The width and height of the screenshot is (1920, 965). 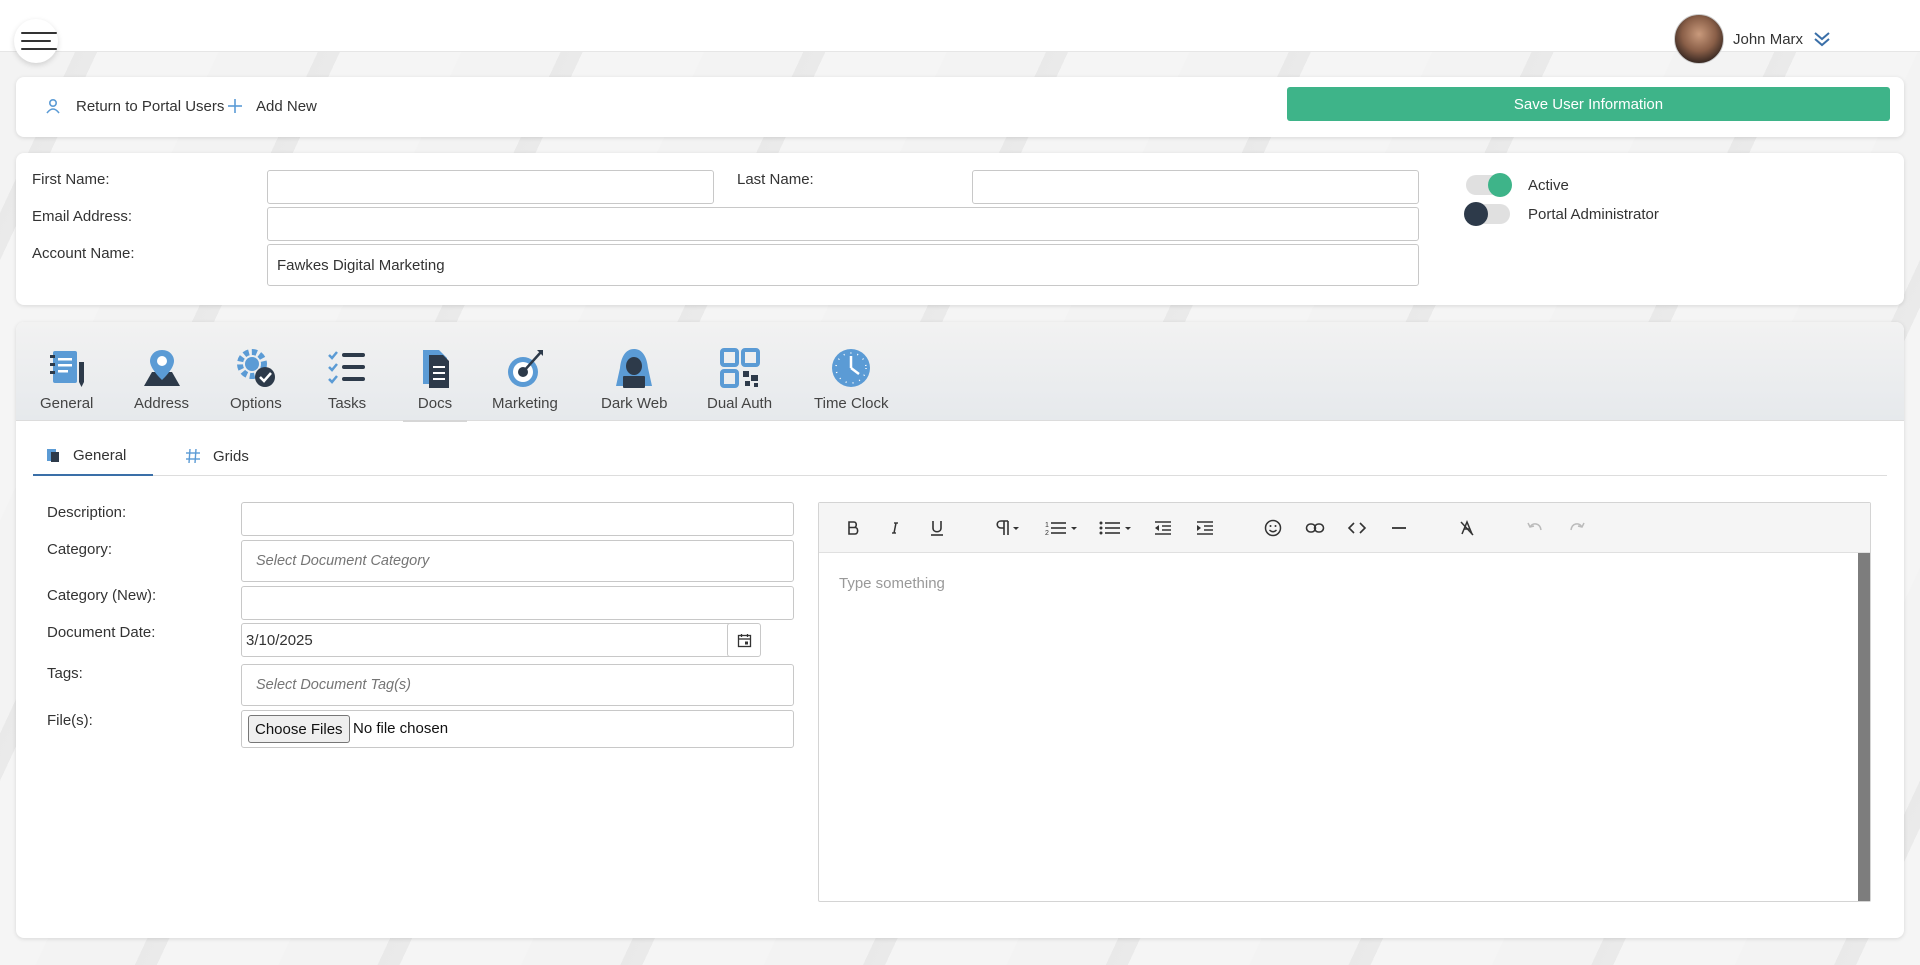 What do you see at coordinates (66, 369) in the screenshot?
I see `notebook-pen-icon` at bounding box center [66, 369].